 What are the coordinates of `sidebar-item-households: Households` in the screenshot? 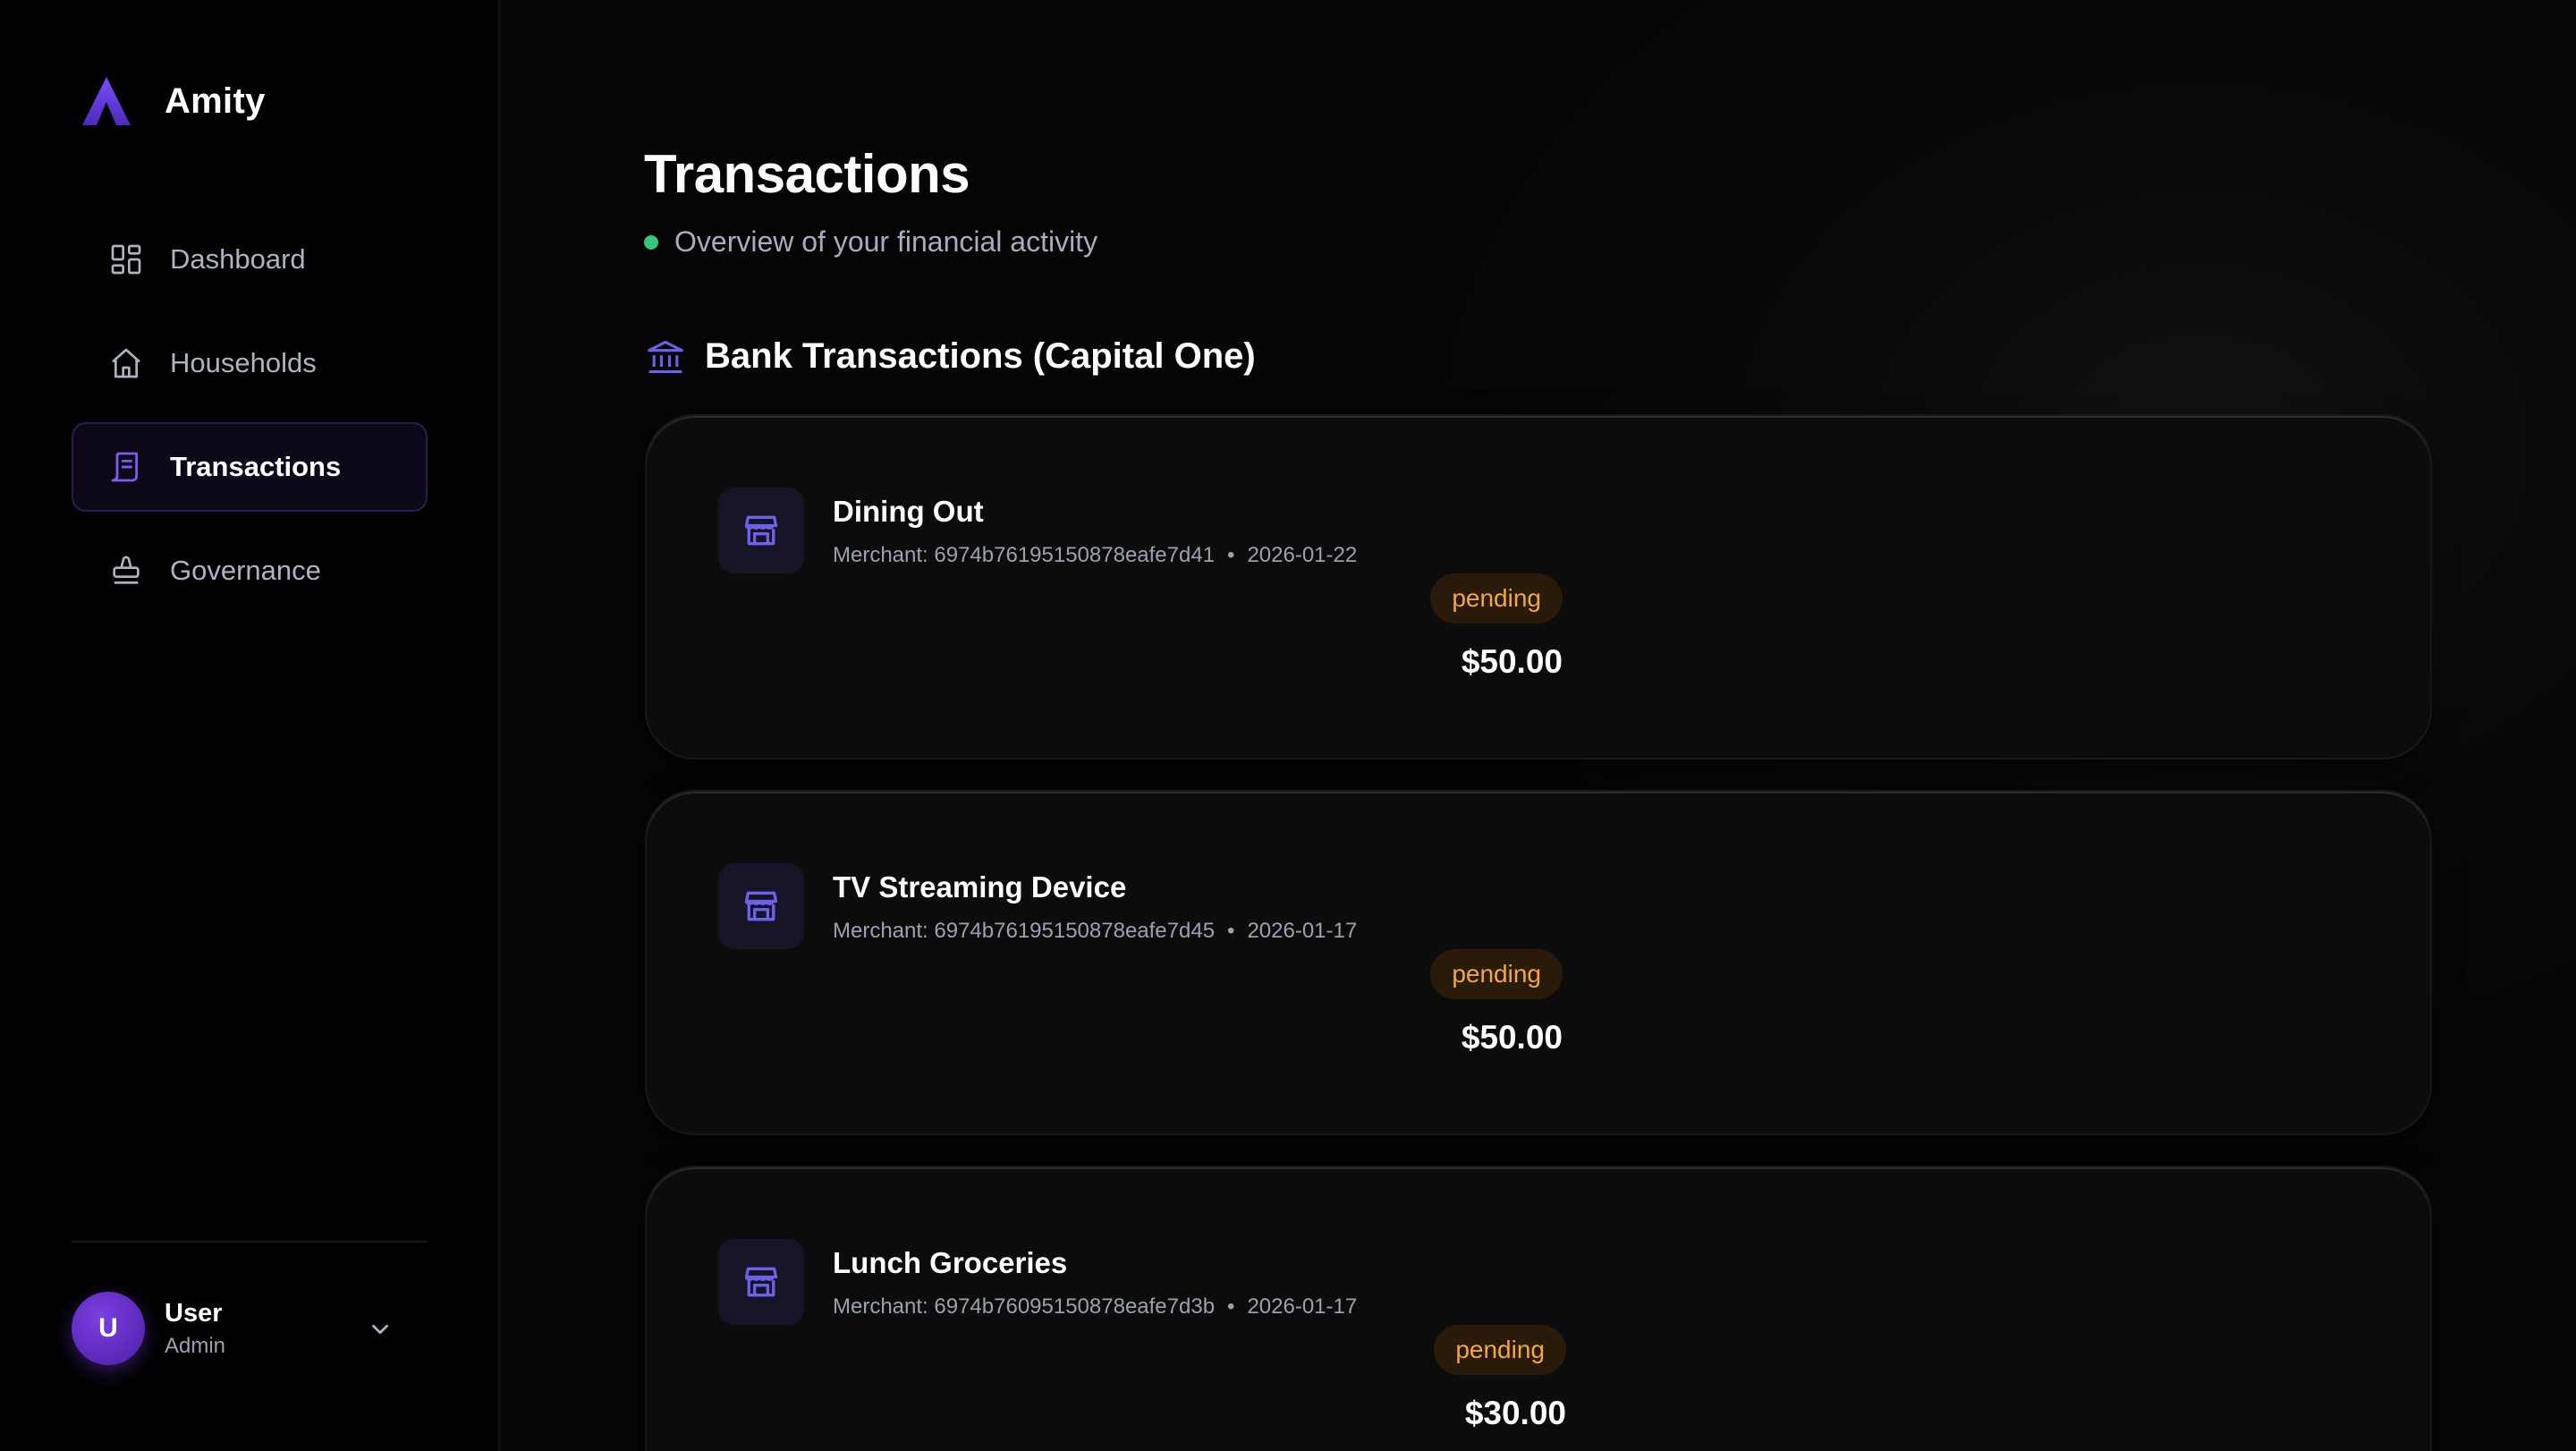 It's located at (250, 363).